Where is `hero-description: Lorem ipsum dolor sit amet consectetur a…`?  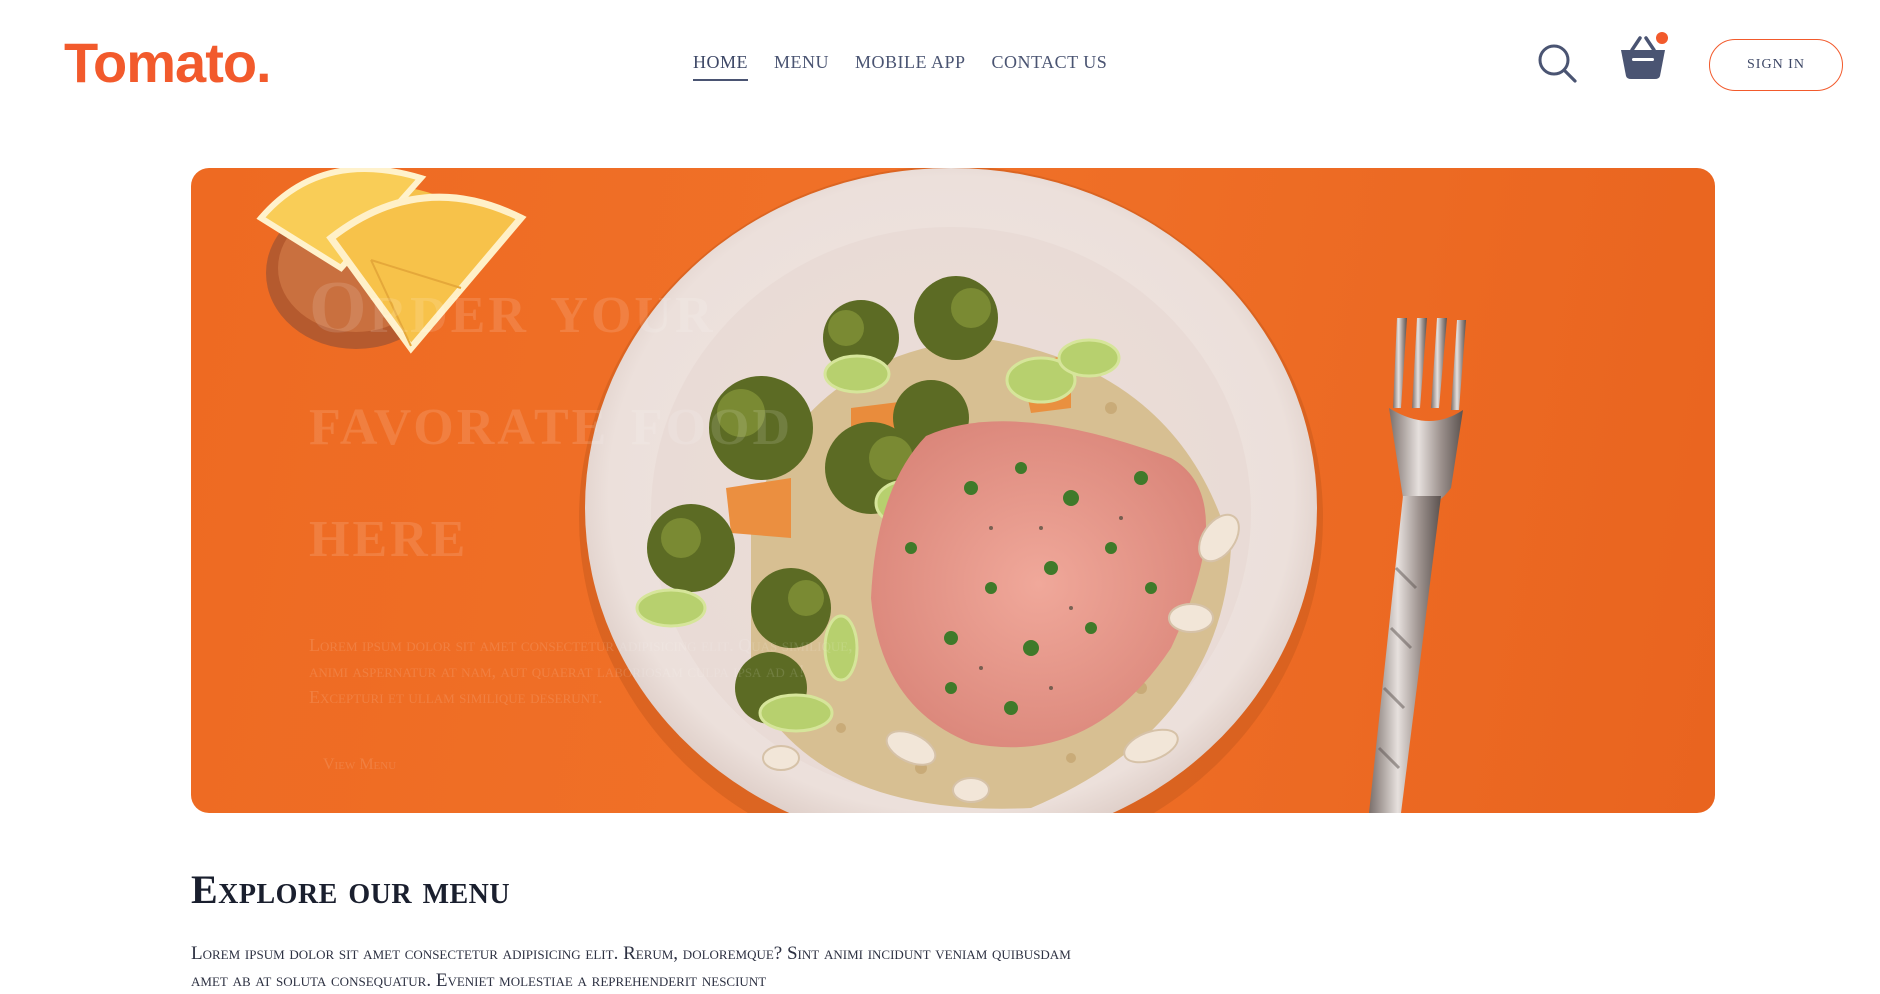 hero-description: Lorem ipsum dolor sit amet consectetur a… is located at coordinates (581, 671).